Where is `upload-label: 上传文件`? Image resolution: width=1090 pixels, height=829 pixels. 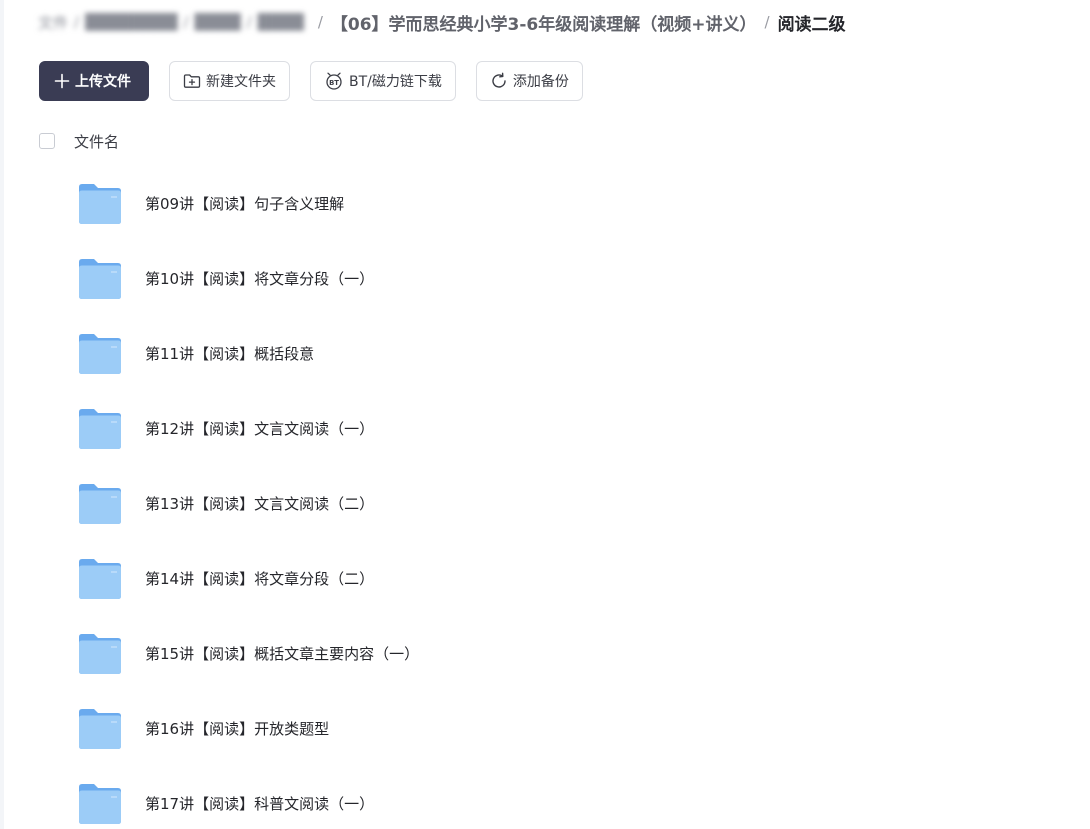 upload-label: 上传文件 is located at coordinates (103, 82).